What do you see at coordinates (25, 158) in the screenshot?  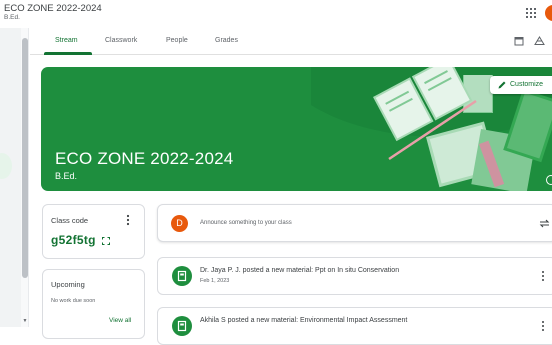 I see `scrollbar-thumb` at bounding box center [25, 158].